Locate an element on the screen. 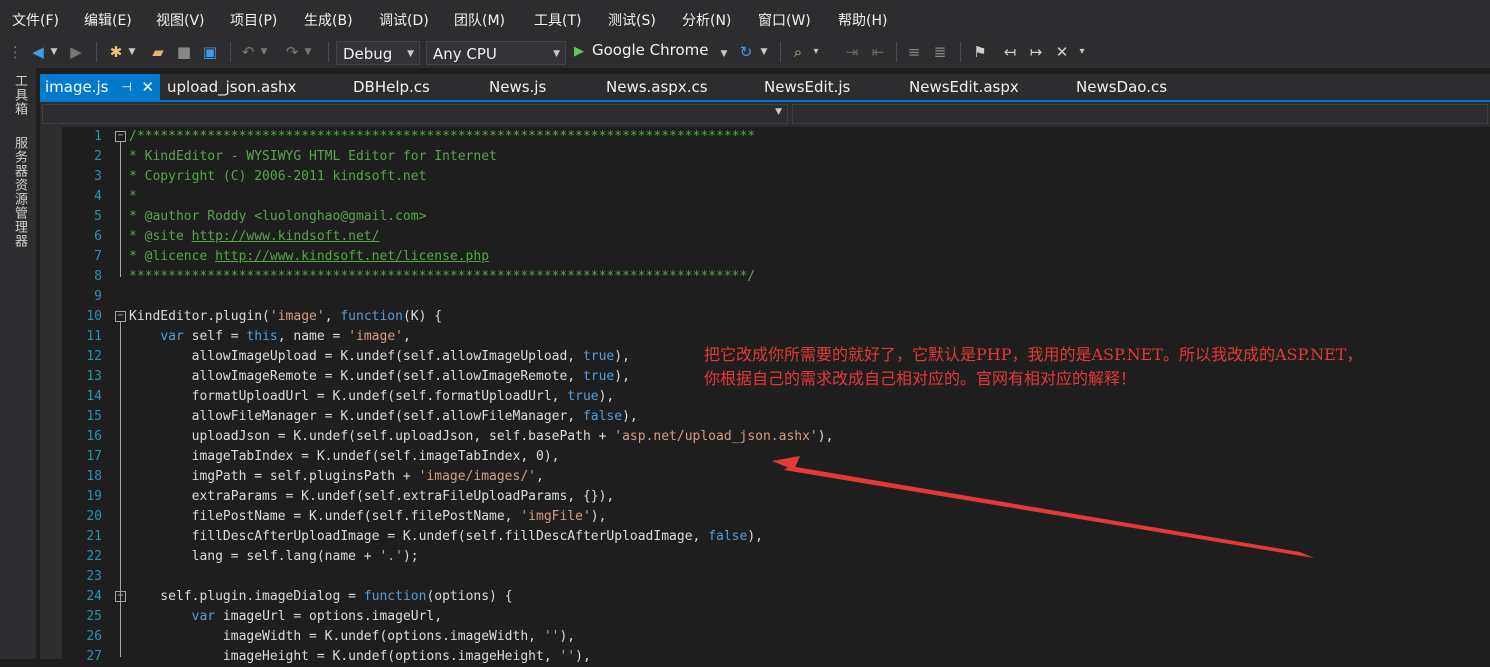 This screenshot has height=667, width=1490. server-explorer-tab: 服务器资源管理器 is located at coordinates (19, 192).